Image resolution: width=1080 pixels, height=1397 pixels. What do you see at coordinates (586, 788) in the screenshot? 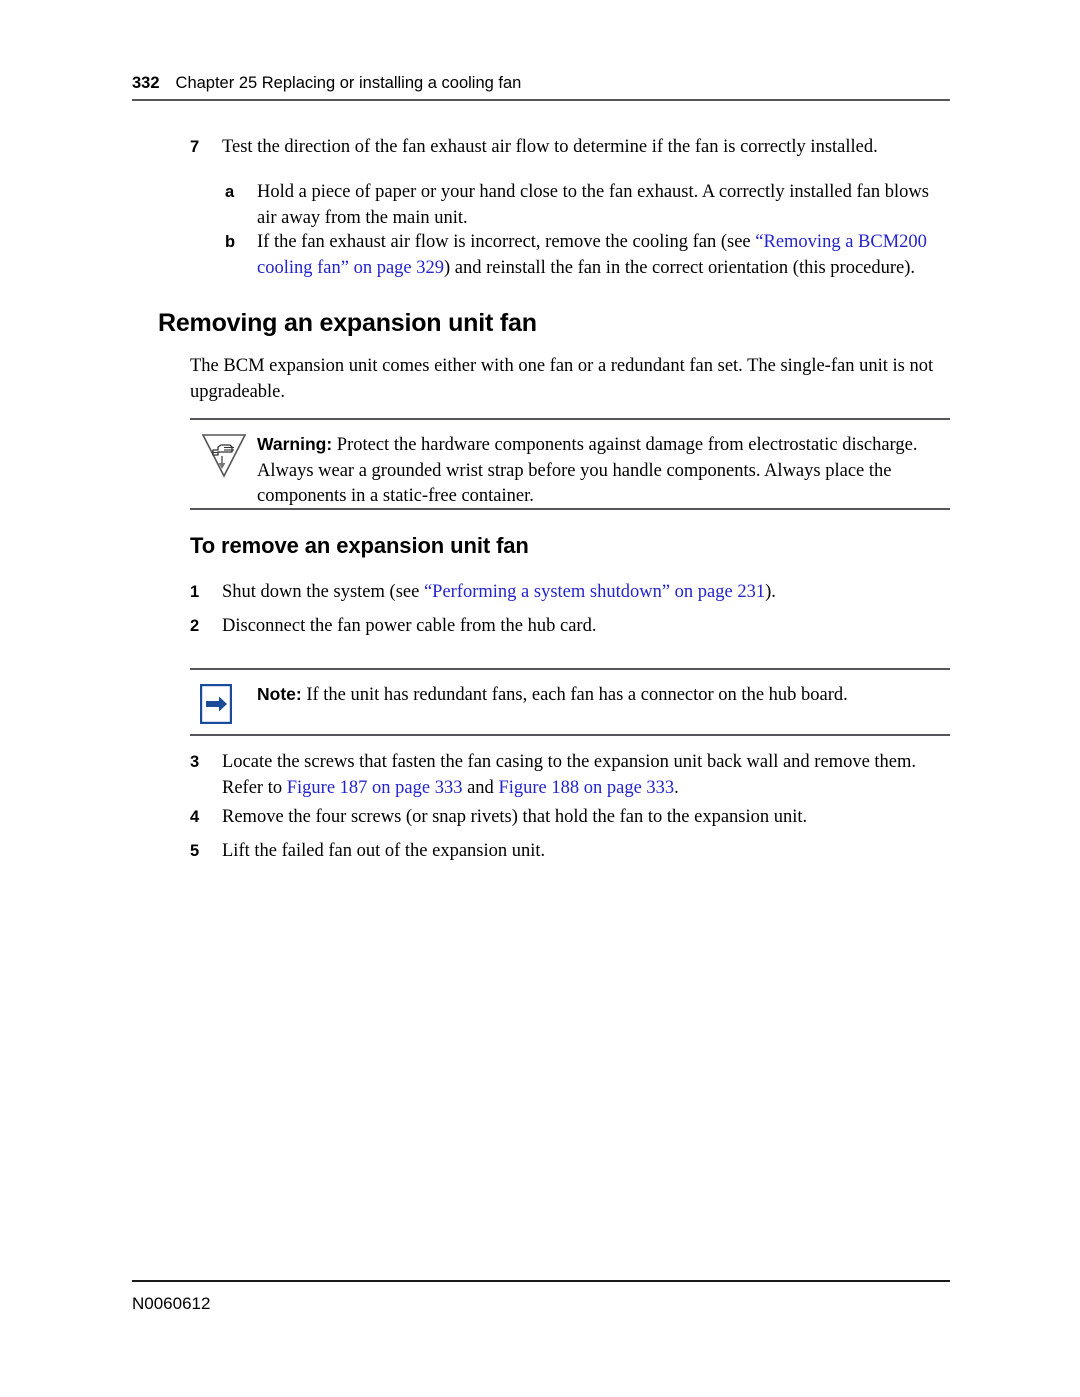
I see `figure-188-link: Figure 188 on page 333` at bounding box center [586, 788].